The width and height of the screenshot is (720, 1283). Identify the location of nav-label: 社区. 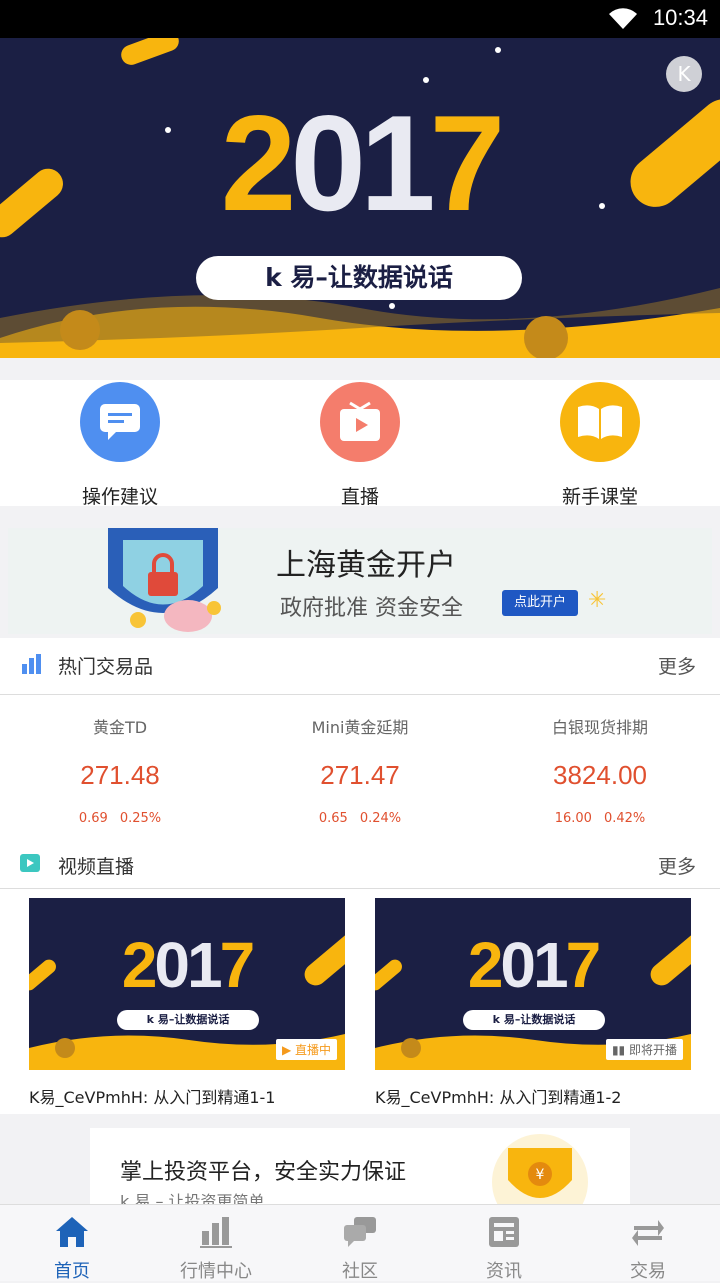
(360, 1271).